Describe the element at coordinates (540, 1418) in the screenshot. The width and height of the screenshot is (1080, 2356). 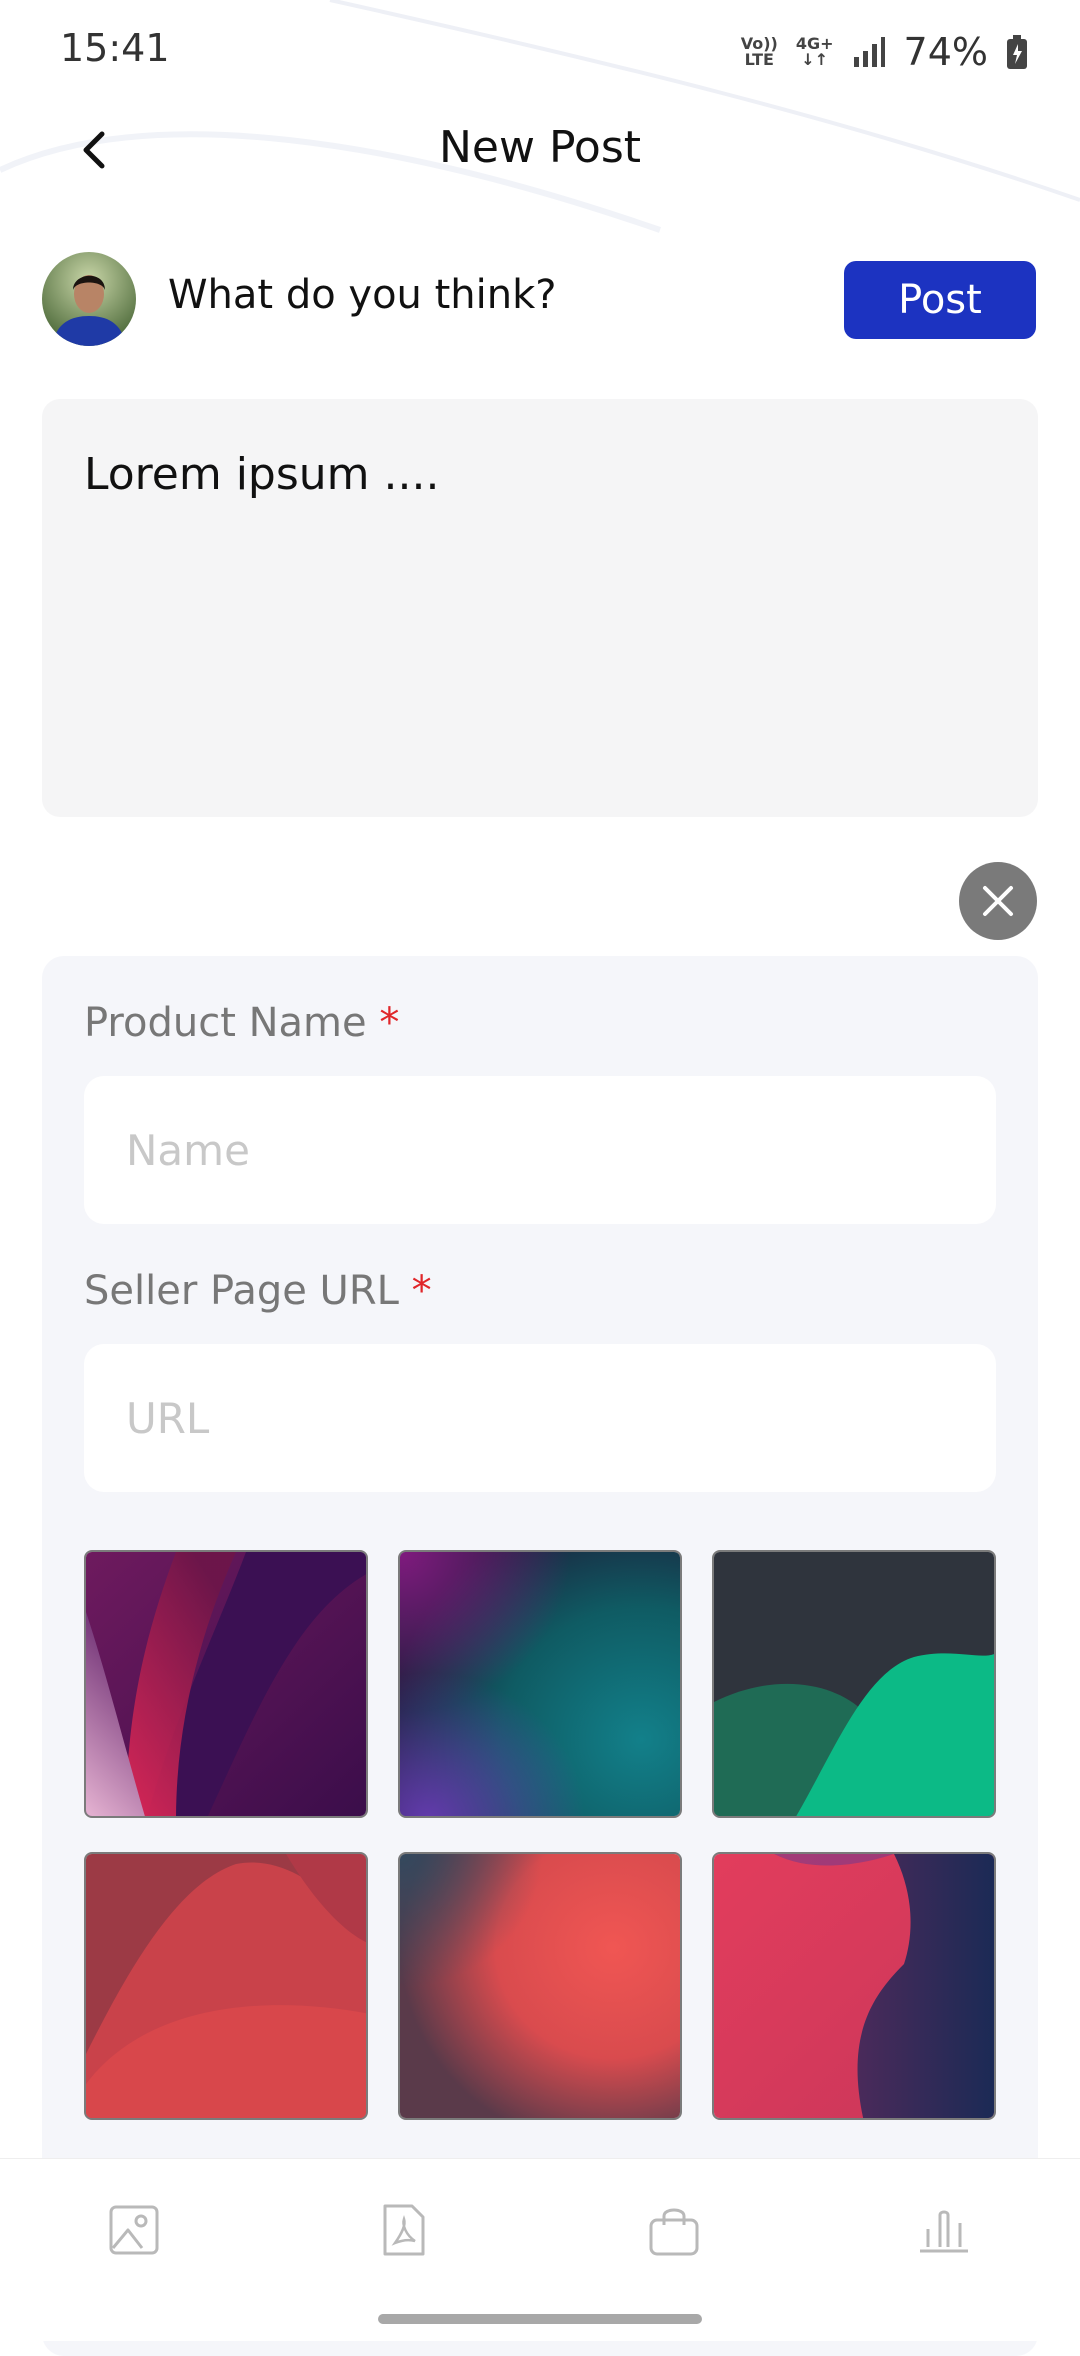
I see `seller-url-input: URL` at that location.